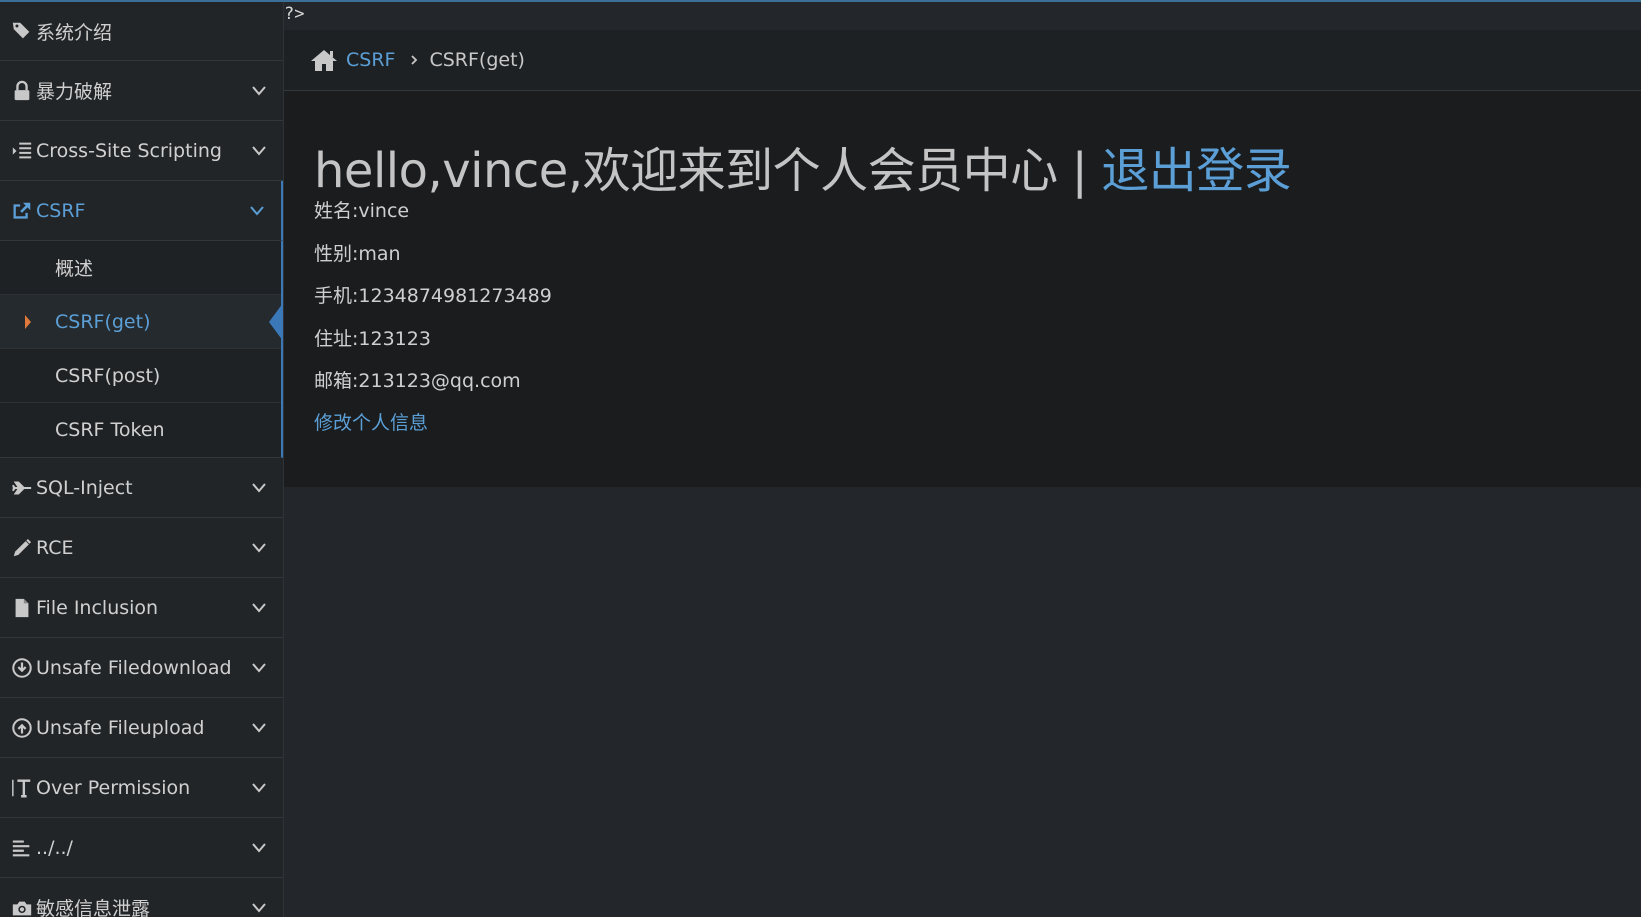 This screenshot has width=1641, height=917. What do you see at coordinates (97, 607) in the screenshot?
I see `sidebar-item-label: File Inclusion` at bounding box center [97, 607].